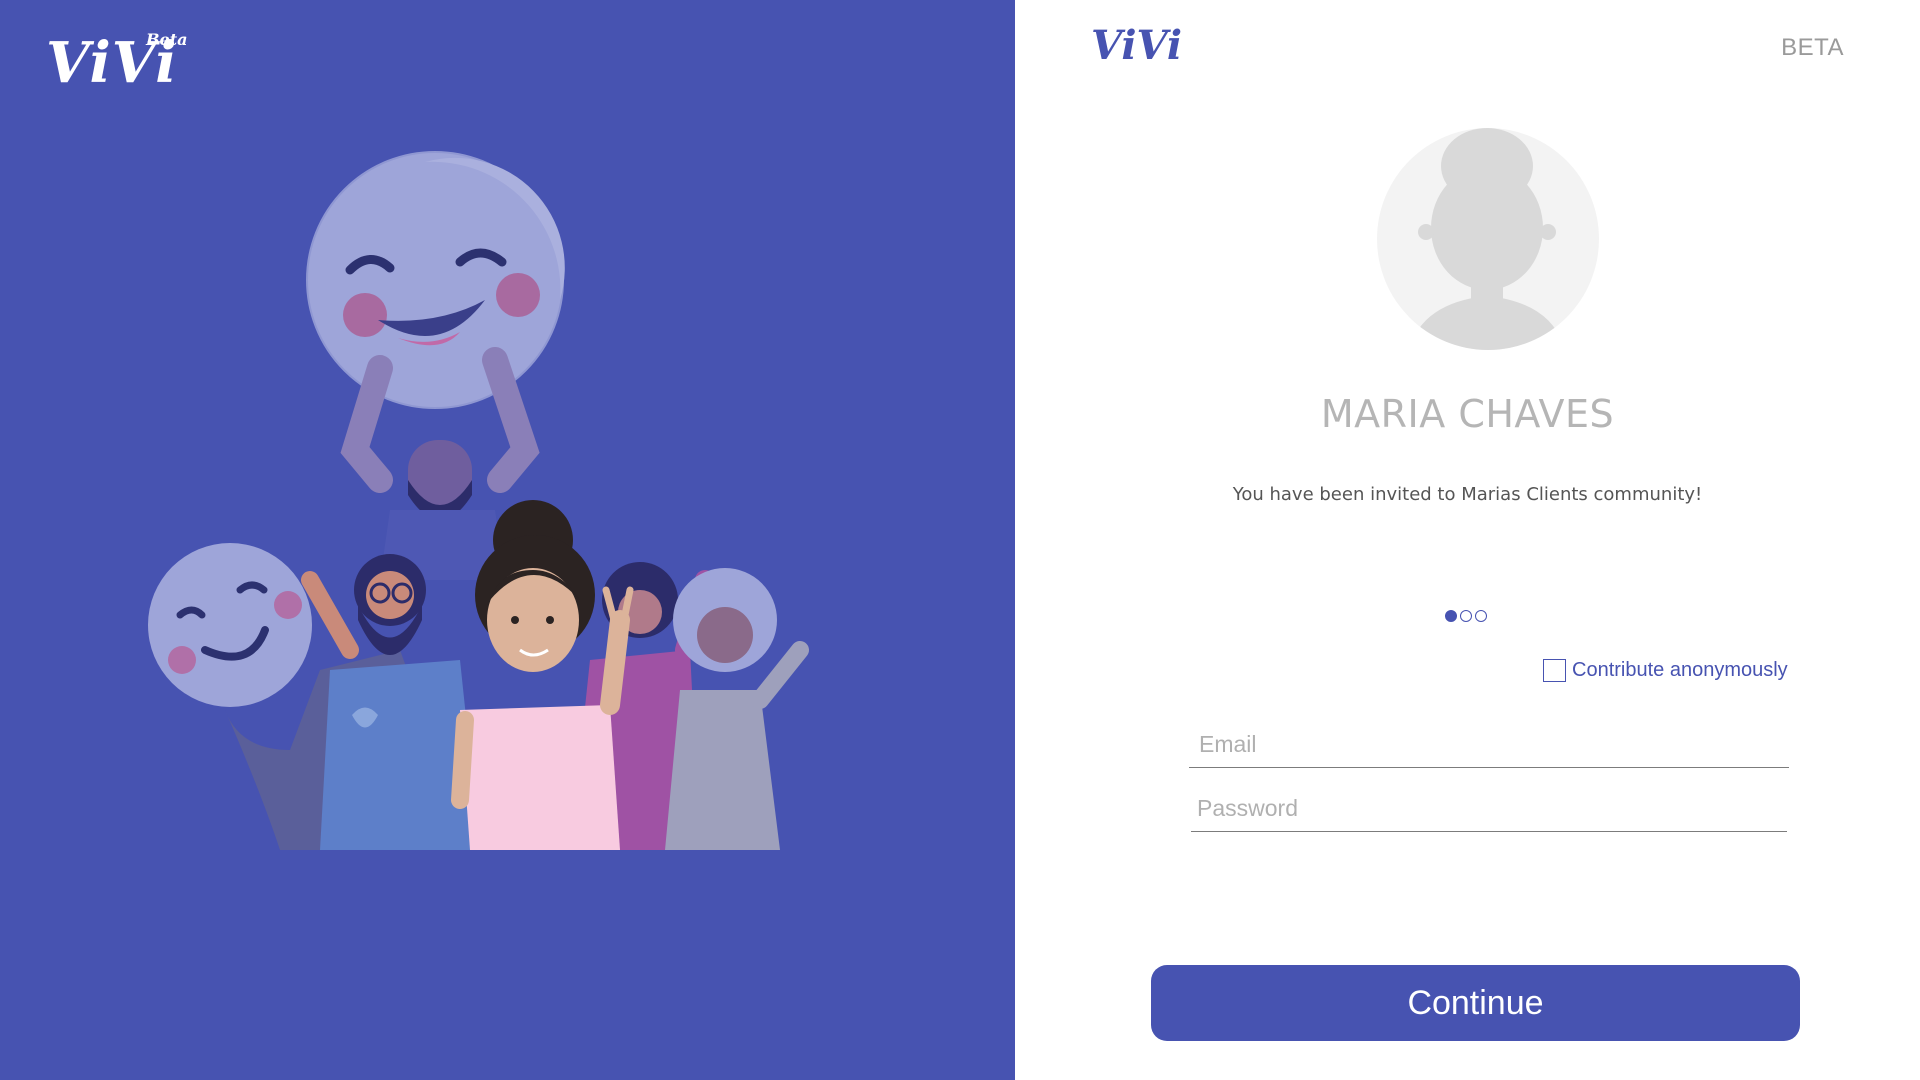 This screenshot has height=1080, width=1920. I want to click on invitee-name: MARIA CHAVES, so click(1467, 414).